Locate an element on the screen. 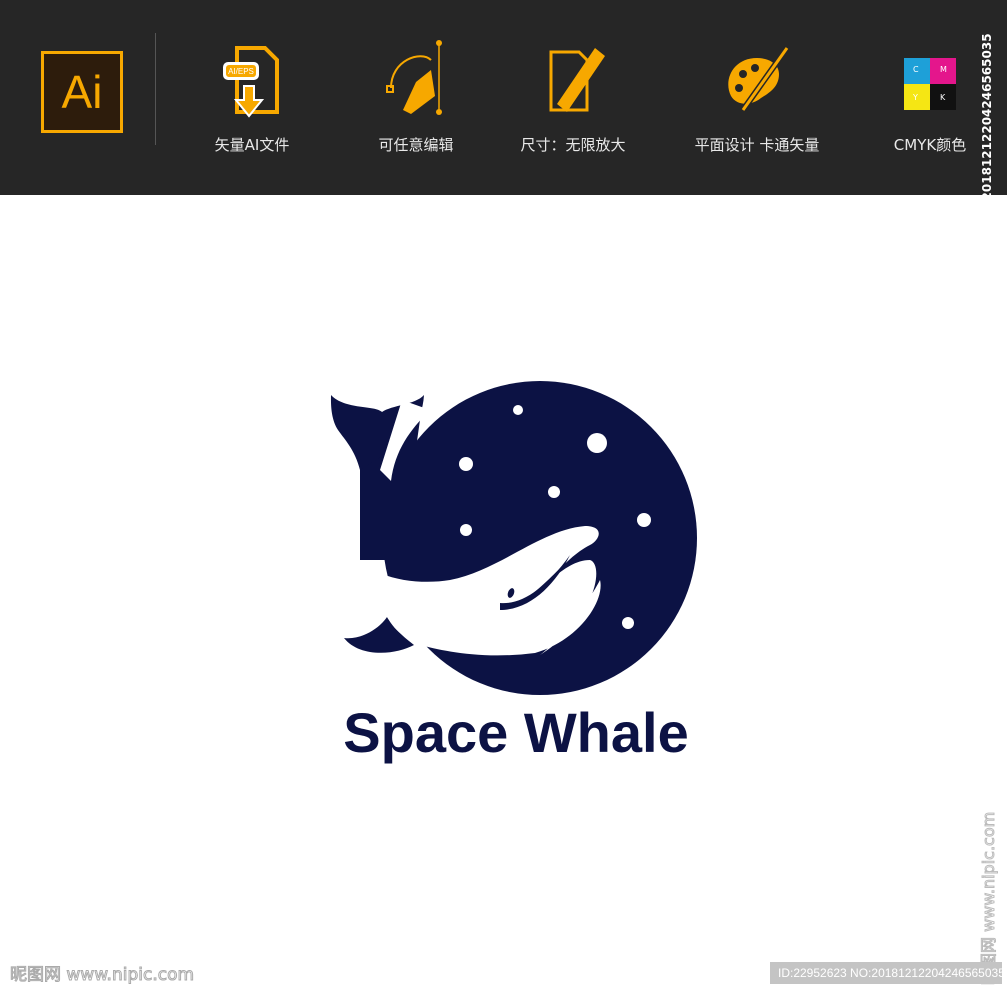 The height and width of the screenshot is (993, 1007). site-watermark: 昵图网 www.nipic.com is located at coordinates (102, 975).